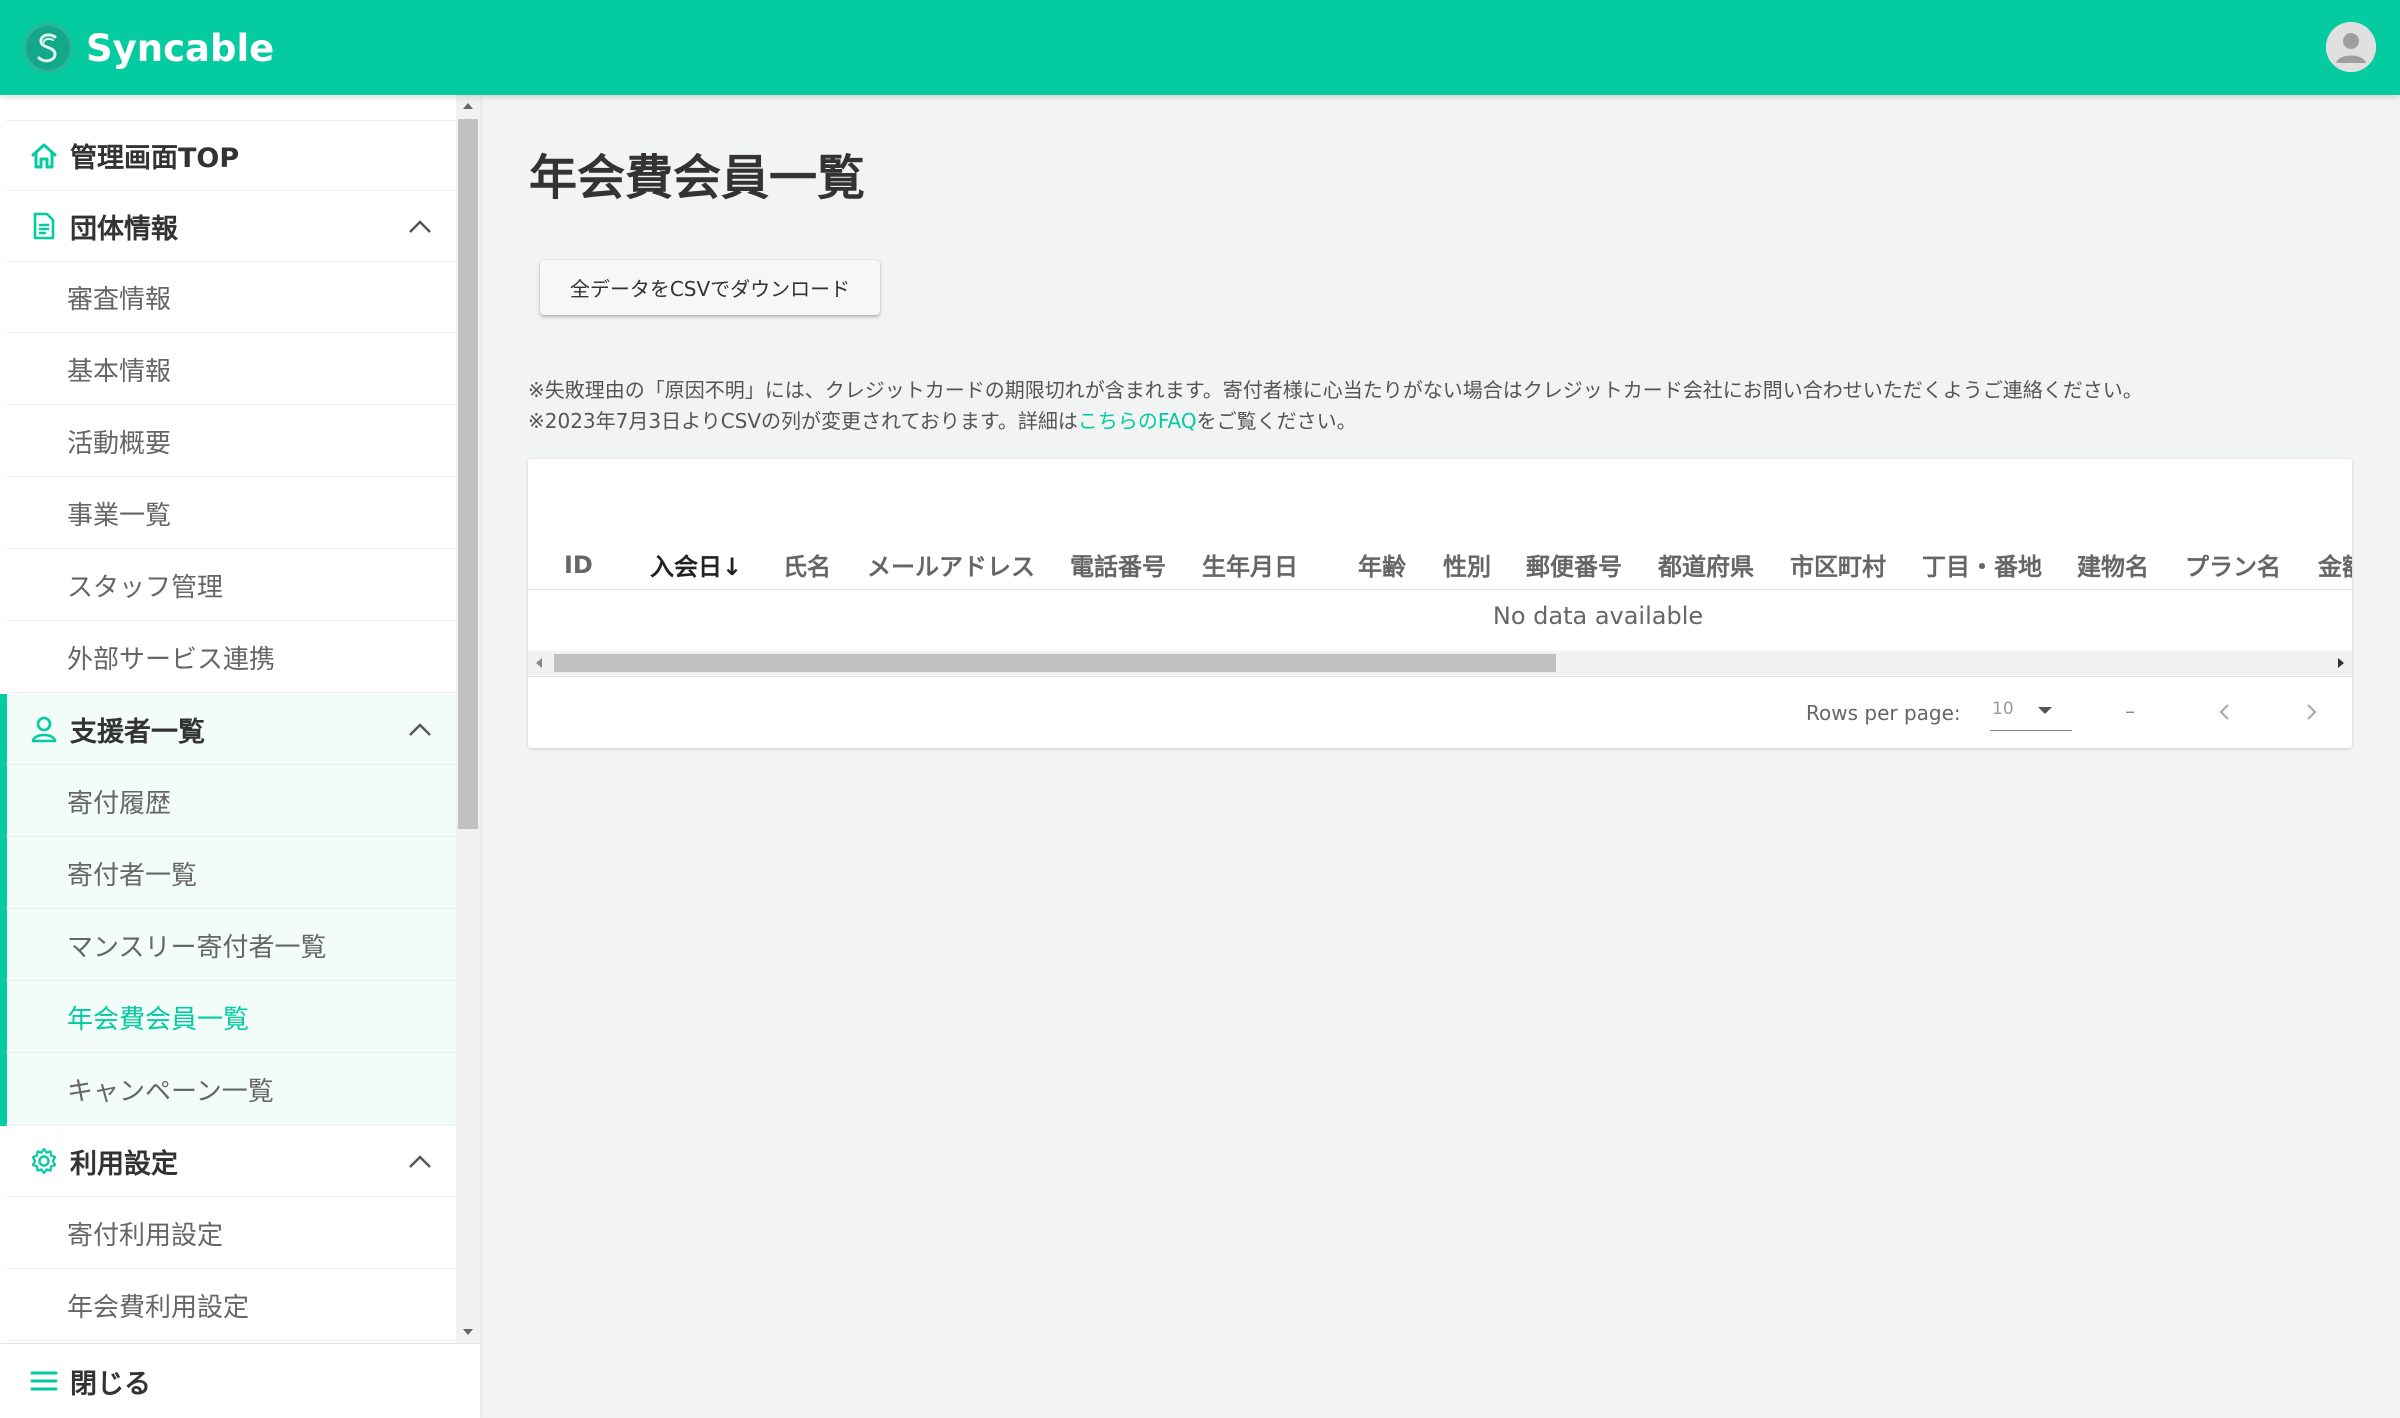 The height and width of the screenshot is (1418, 2400). What do you see at coordinates (2003, 709) in the screenshot?
I see `rows-per-page-value: 10` at bounding box center [2003, 709].